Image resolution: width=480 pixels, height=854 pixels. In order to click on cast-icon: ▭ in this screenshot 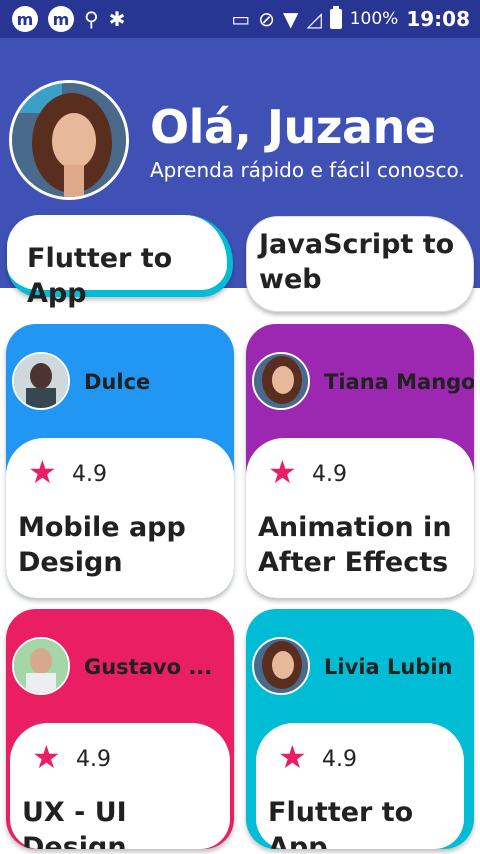, I will do `click(241, 19)`.